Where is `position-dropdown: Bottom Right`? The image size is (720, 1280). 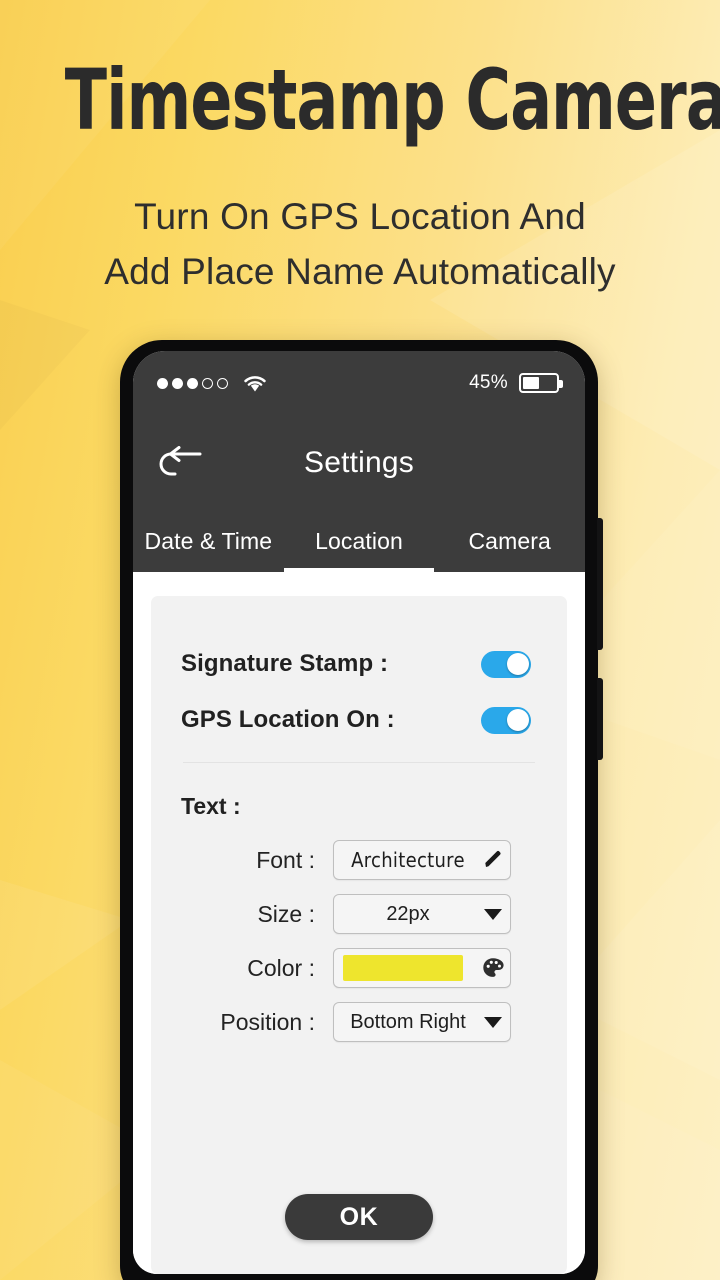
position-dropdown: Bottom Right is located at coordinates (422, 1022).